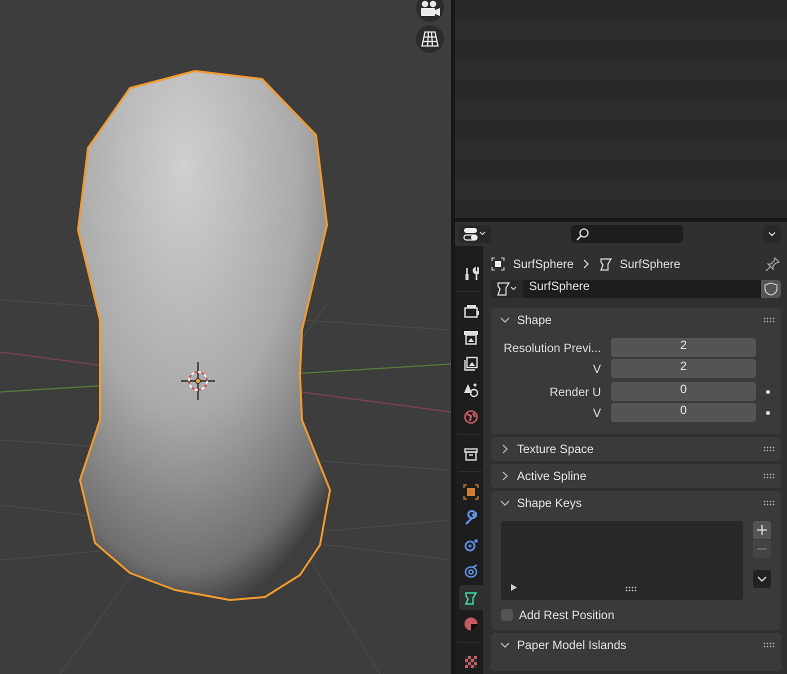 Image resolution: width=787 pixels, height=674 pixels. What do you see at coordinates (773, 264) in the screenshot?
I see `pin-icon` at bounding box center [773, 264].